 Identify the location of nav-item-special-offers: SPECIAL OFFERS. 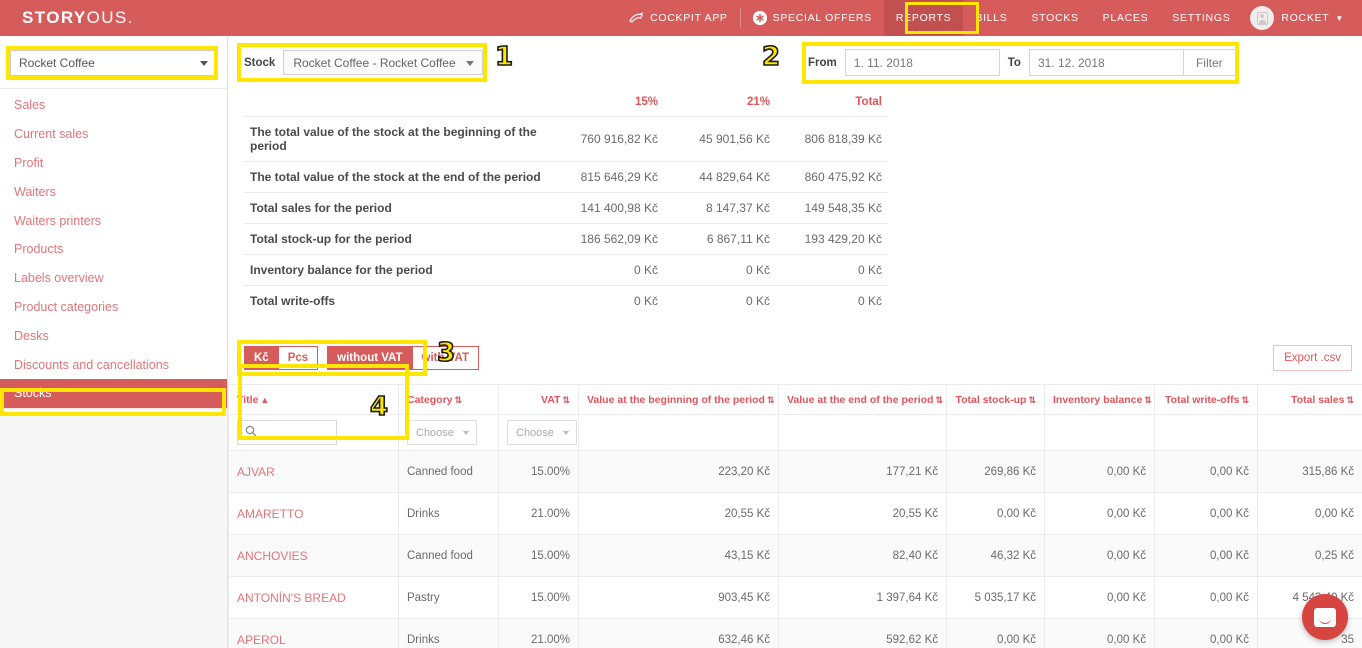
(812, 18).